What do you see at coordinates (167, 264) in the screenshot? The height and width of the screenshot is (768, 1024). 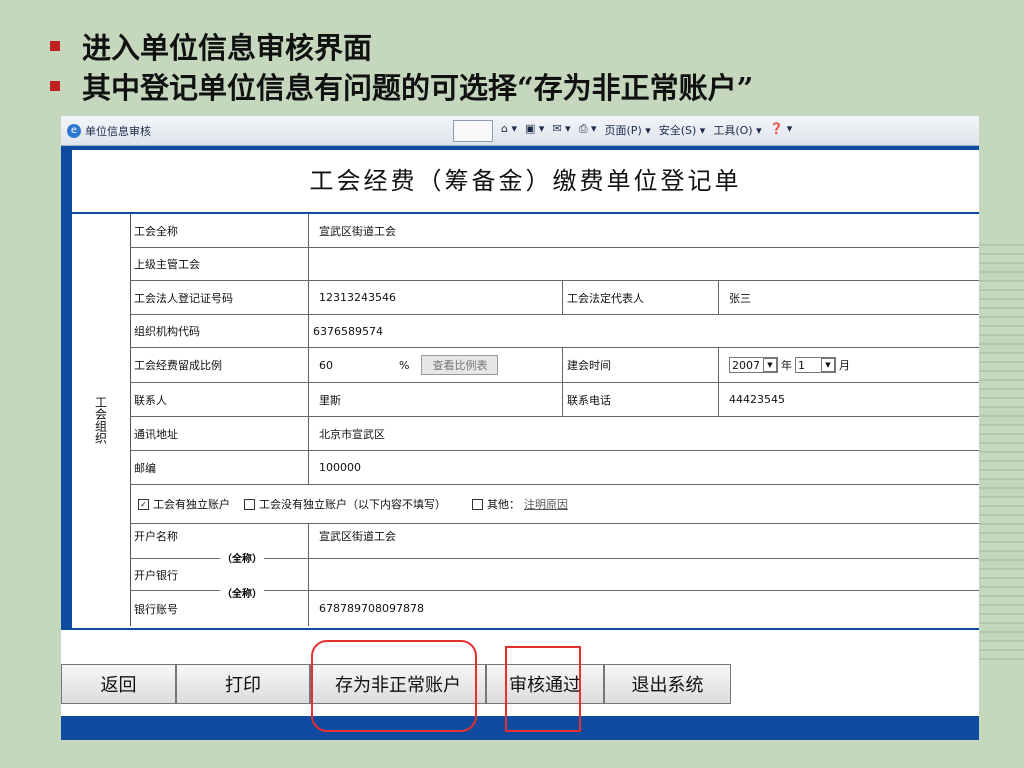 I see `field-label: 上级主管工会` at bounding box center [167, 264].